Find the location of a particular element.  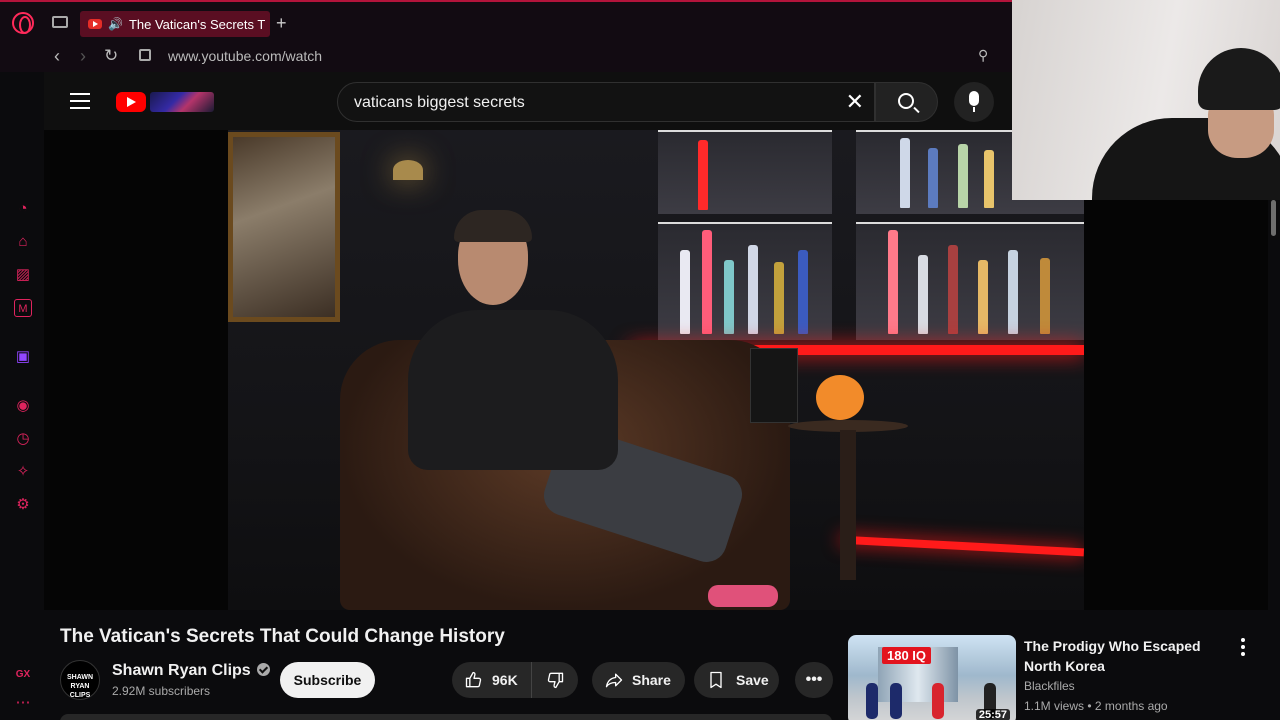

forward-button: › is located at coordinates (83, 56).